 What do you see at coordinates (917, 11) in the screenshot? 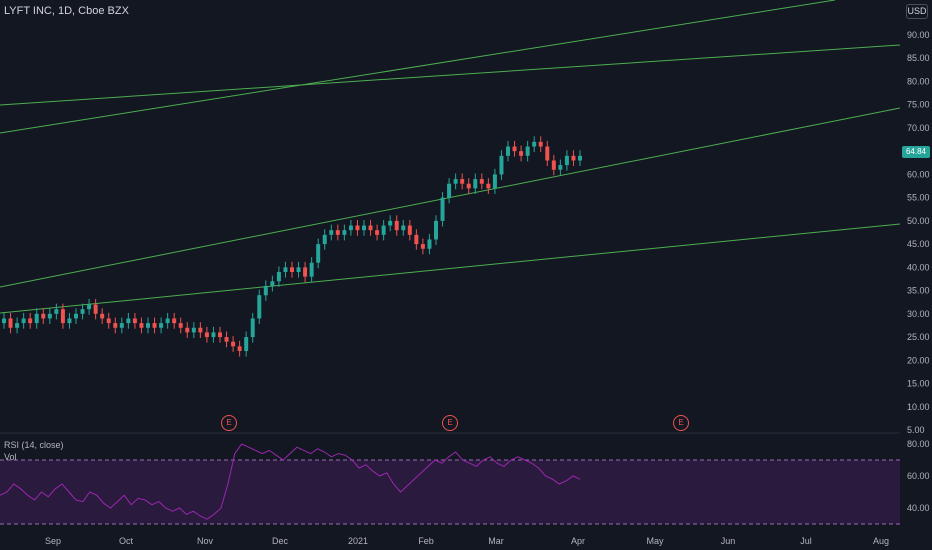
I see `currency-button: USD` at bounding box center [917, 11].